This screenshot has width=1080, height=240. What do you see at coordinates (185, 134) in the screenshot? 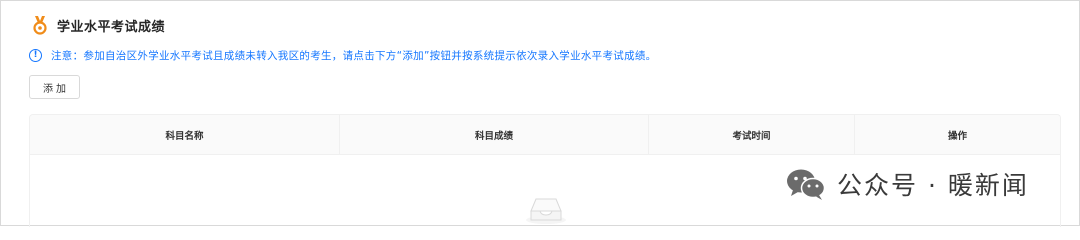
I see `column-header-subject-name: 科目名称` at bounding box center [185, 134].